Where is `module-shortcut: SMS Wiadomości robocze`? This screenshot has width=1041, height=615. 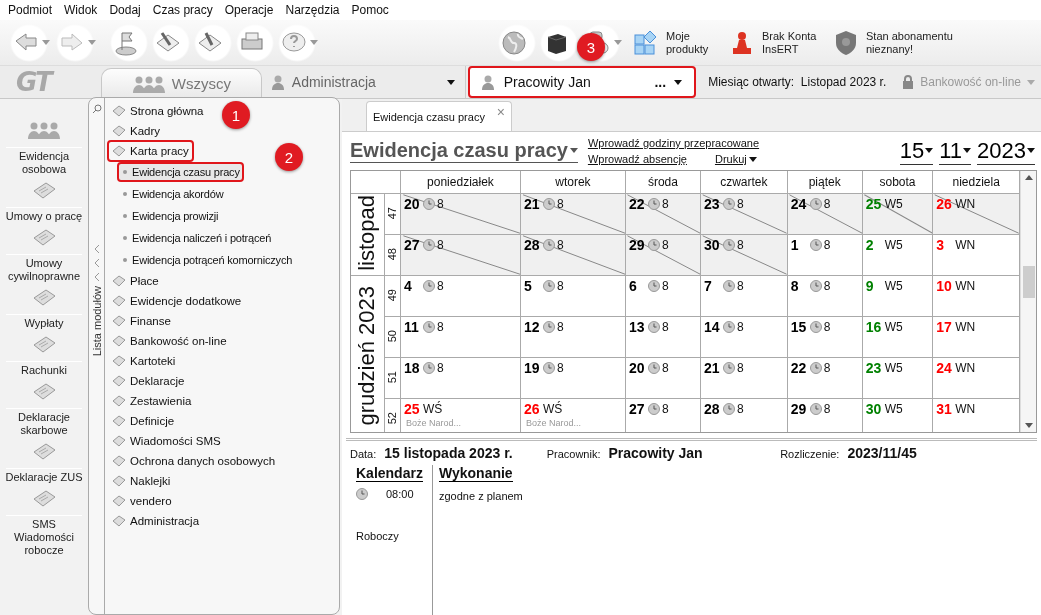 module-shortcut: SMS Wiadomości robocze is located at coordinates (44, 524).